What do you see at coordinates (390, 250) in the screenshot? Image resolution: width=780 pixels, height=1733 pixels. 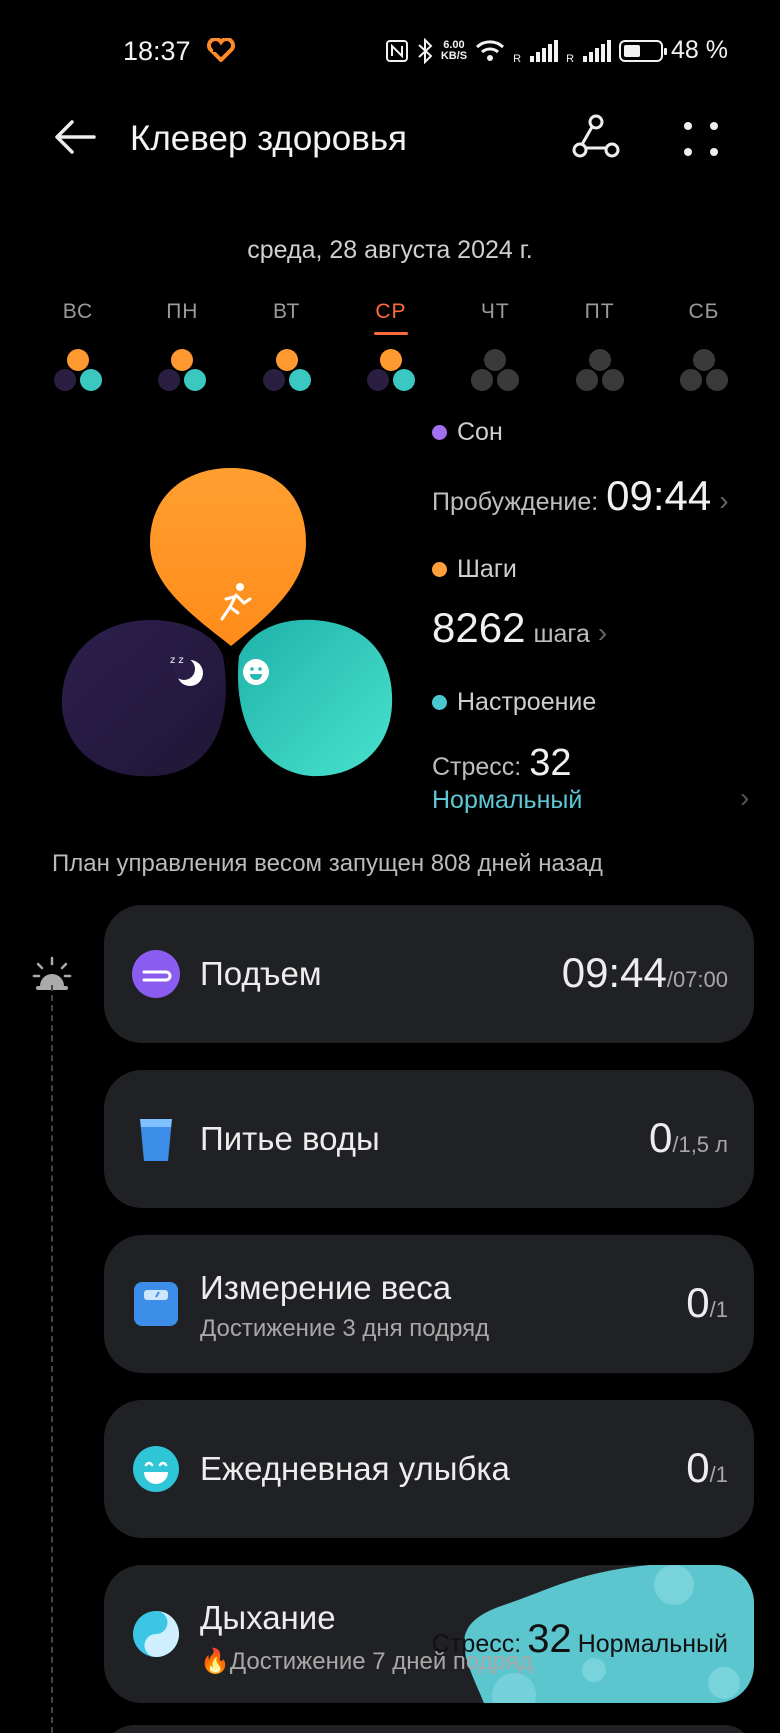 I see `selected-date: среда, 28 августа 2024 г.` at bounding box center [390, 250].